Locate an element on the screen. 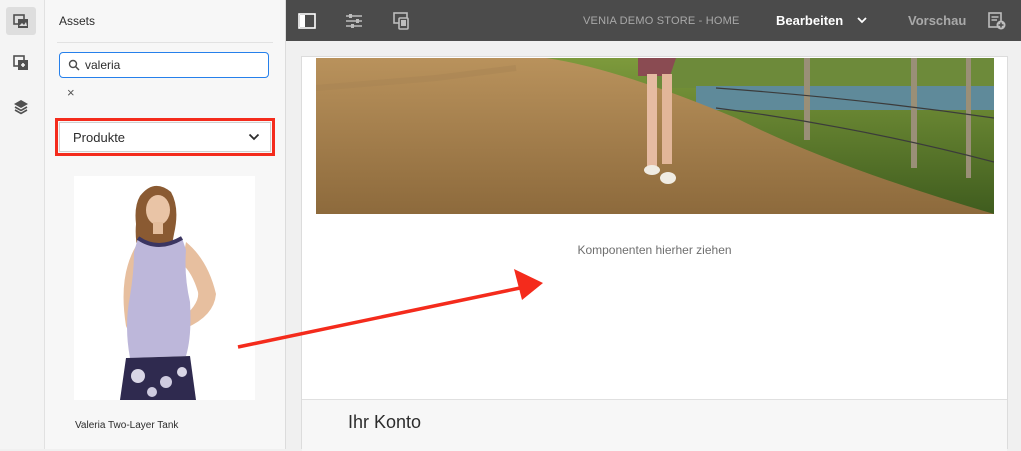 The image size is (1021, 451). asset-name-label: Valeria Two-Layer Tank is located at coordinates (127, 425).